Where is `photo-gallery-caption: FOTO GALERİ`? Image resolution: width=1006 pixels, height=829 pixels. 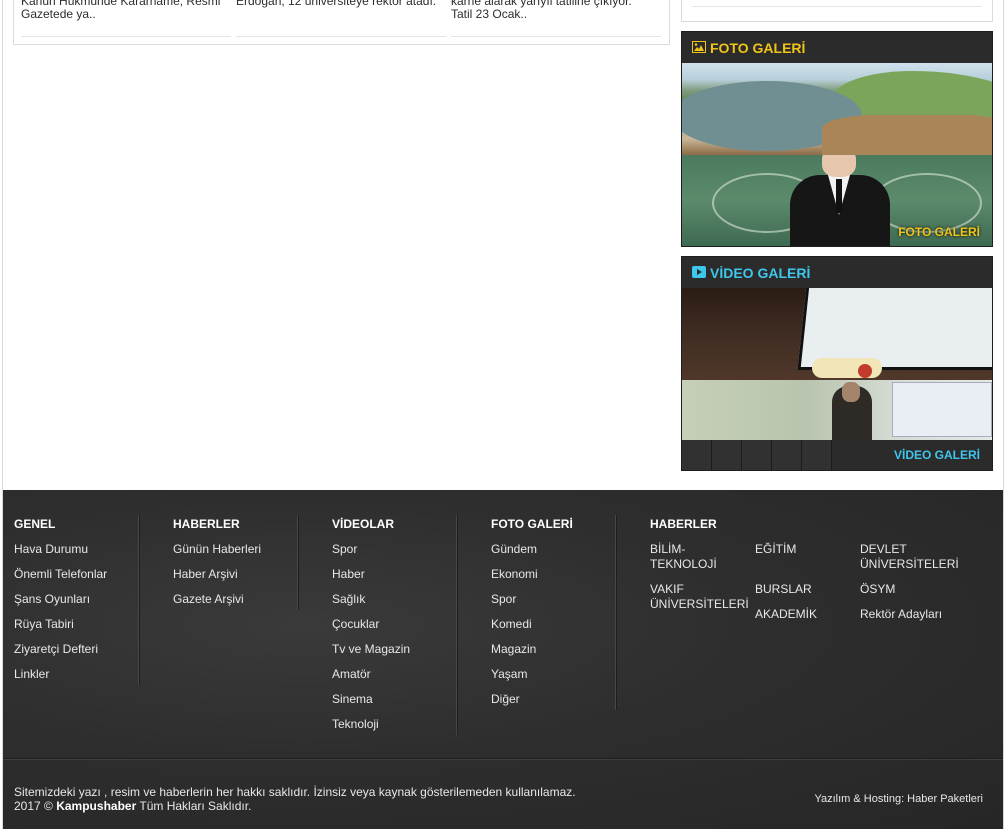
photo-gallery-caption: FOTO GALERİ is located at coordinates (939, 232).